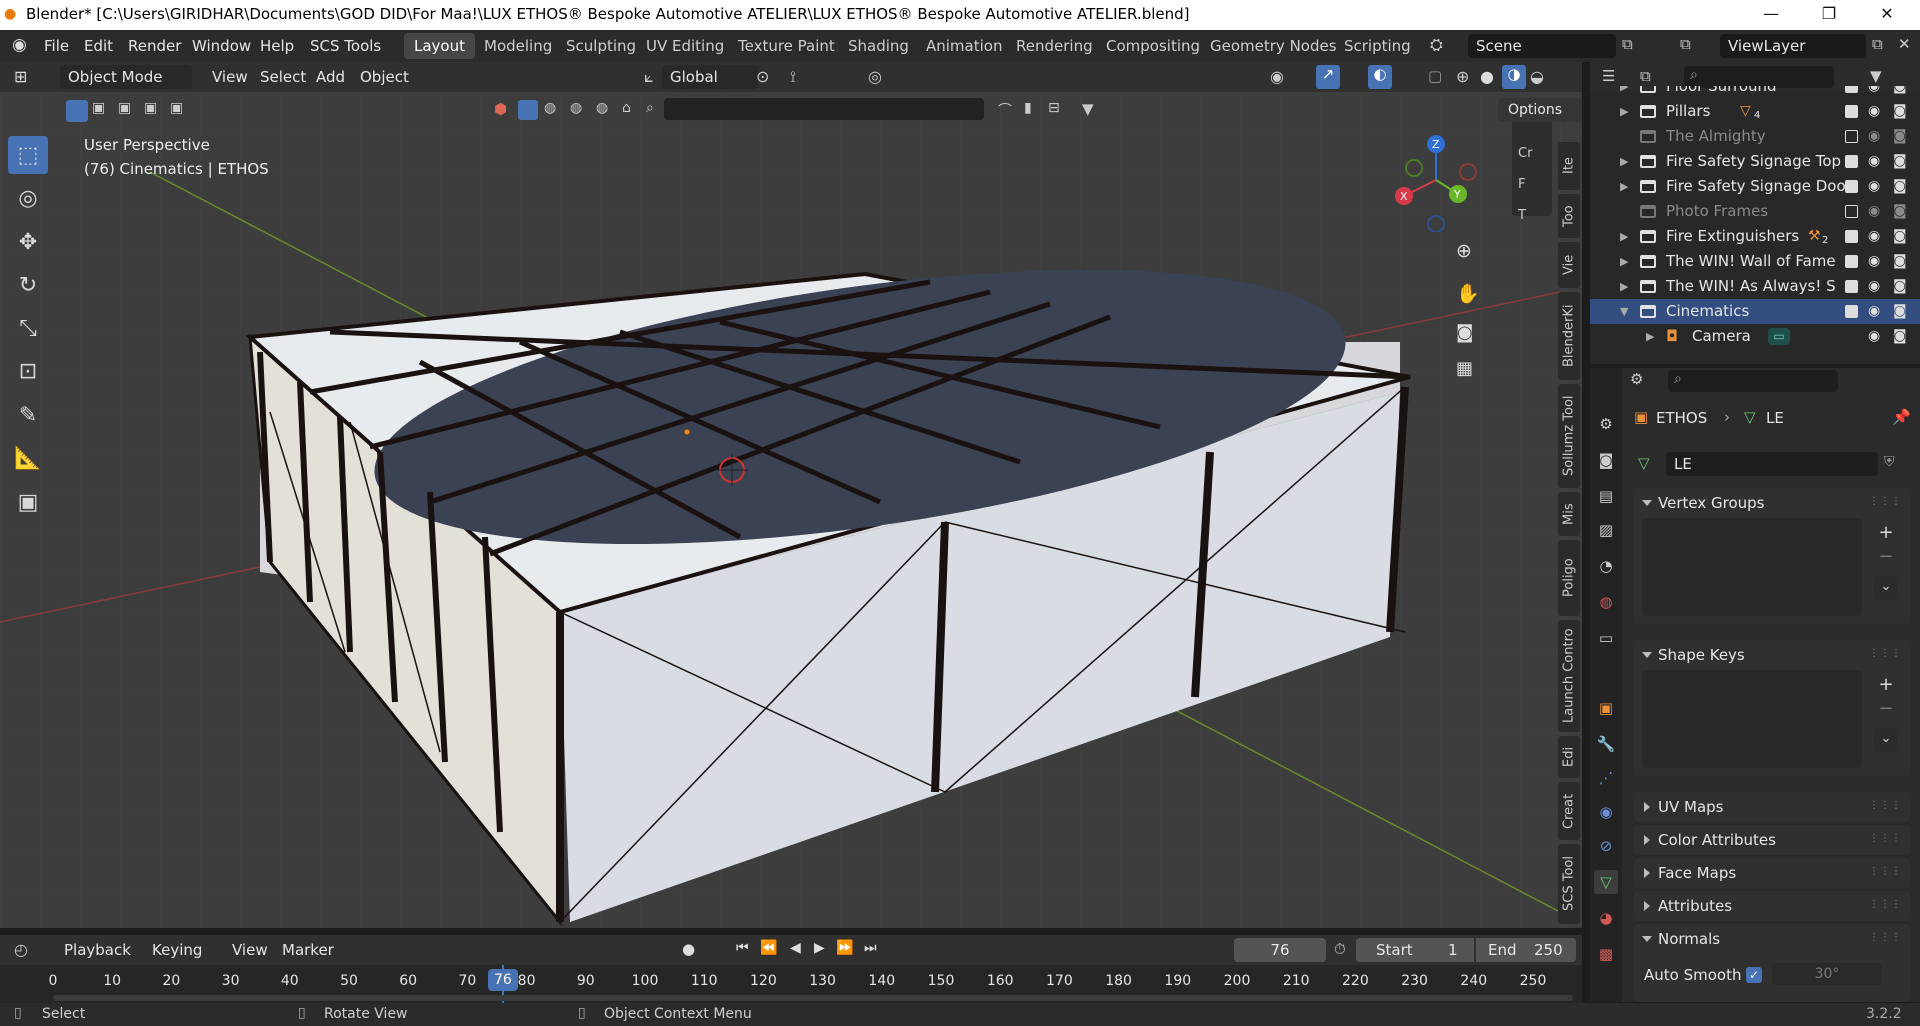 The width and height of the screenshot is (1920, 1026). I want to click on proportional-edit-icon: ◎, so click(875, 76).